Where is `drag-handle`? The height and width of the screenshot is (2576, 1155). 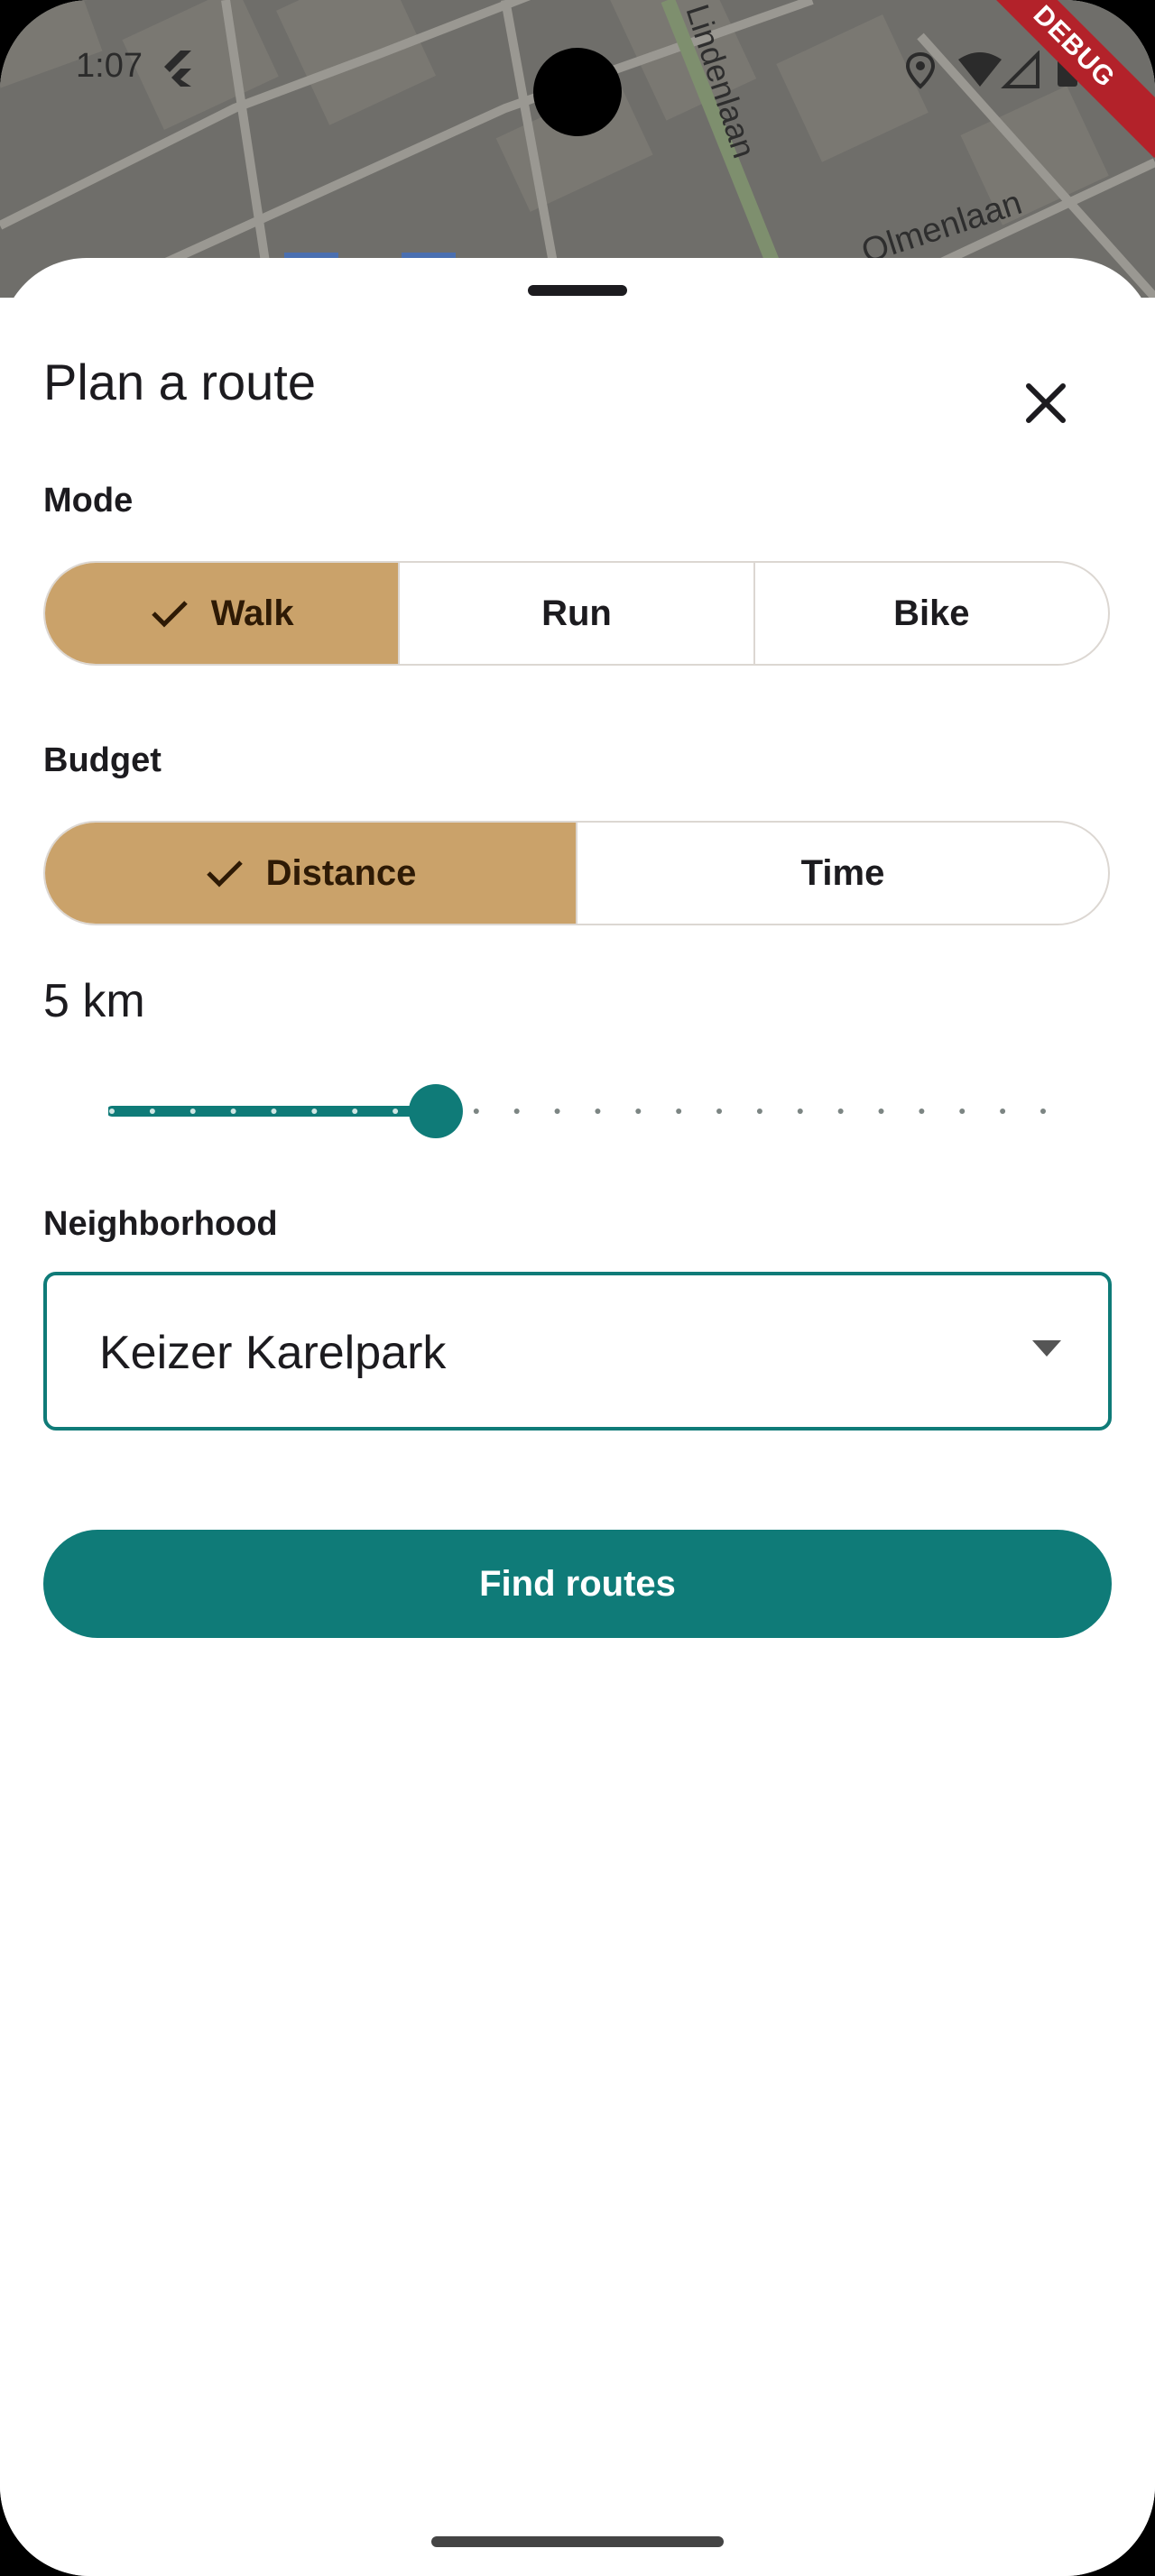 drag-handle is located at coordinates (577, 290).